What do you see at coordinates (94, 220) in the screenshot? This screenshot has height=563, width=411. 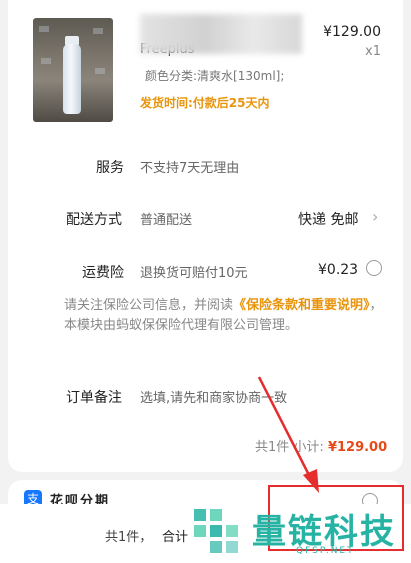 I see `delivery-label: 配送方式` at bounding box center [94, 220].